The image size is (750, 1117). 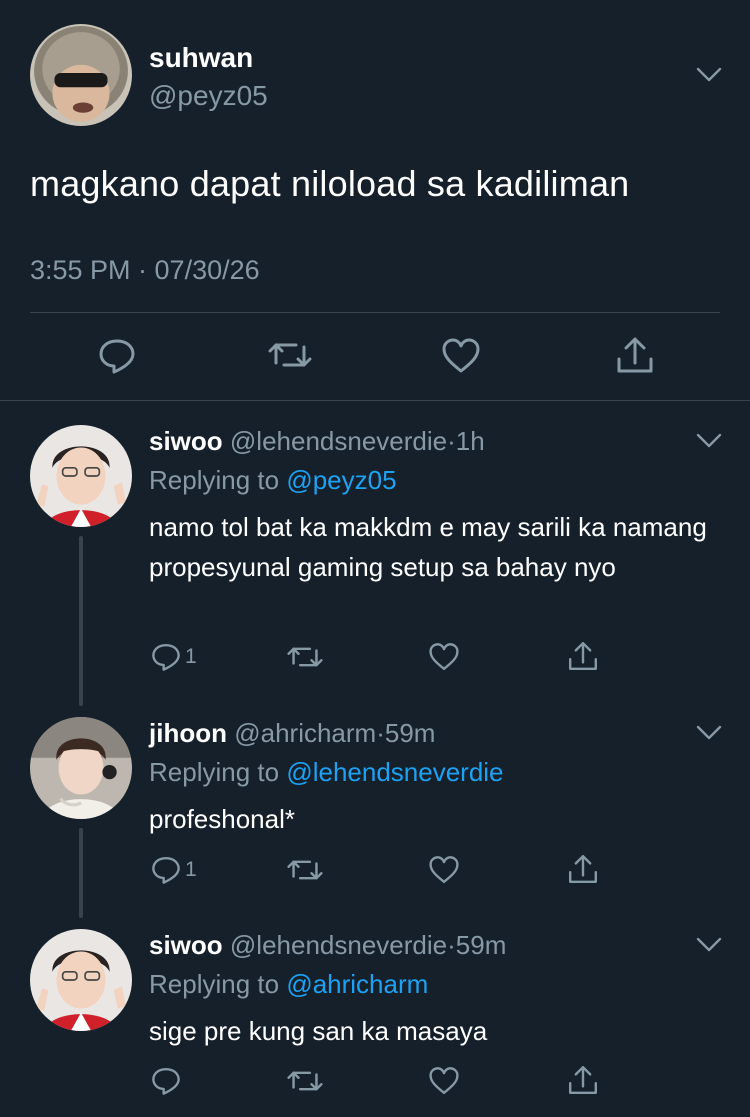 What do you see at coordinates (208, 96) in the screenshot?
I see `handle: @peyz05` at bounding box center [208, 96].